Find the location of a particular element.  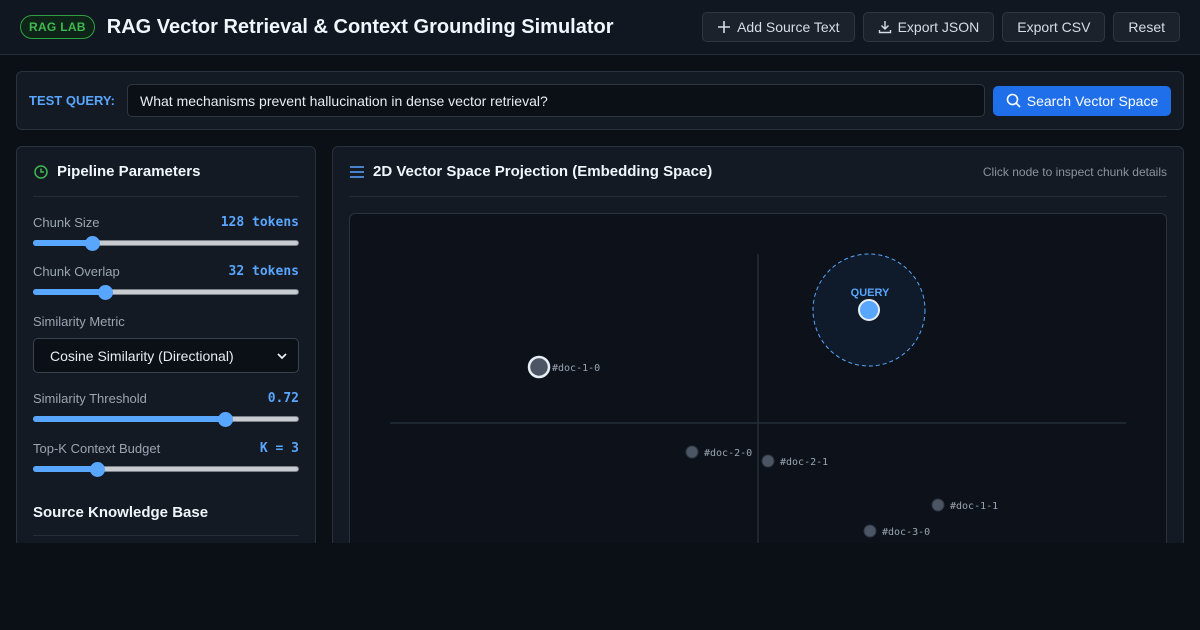

node-doc-3-0: #doc-3-0 is located at coordinates (896, 531).